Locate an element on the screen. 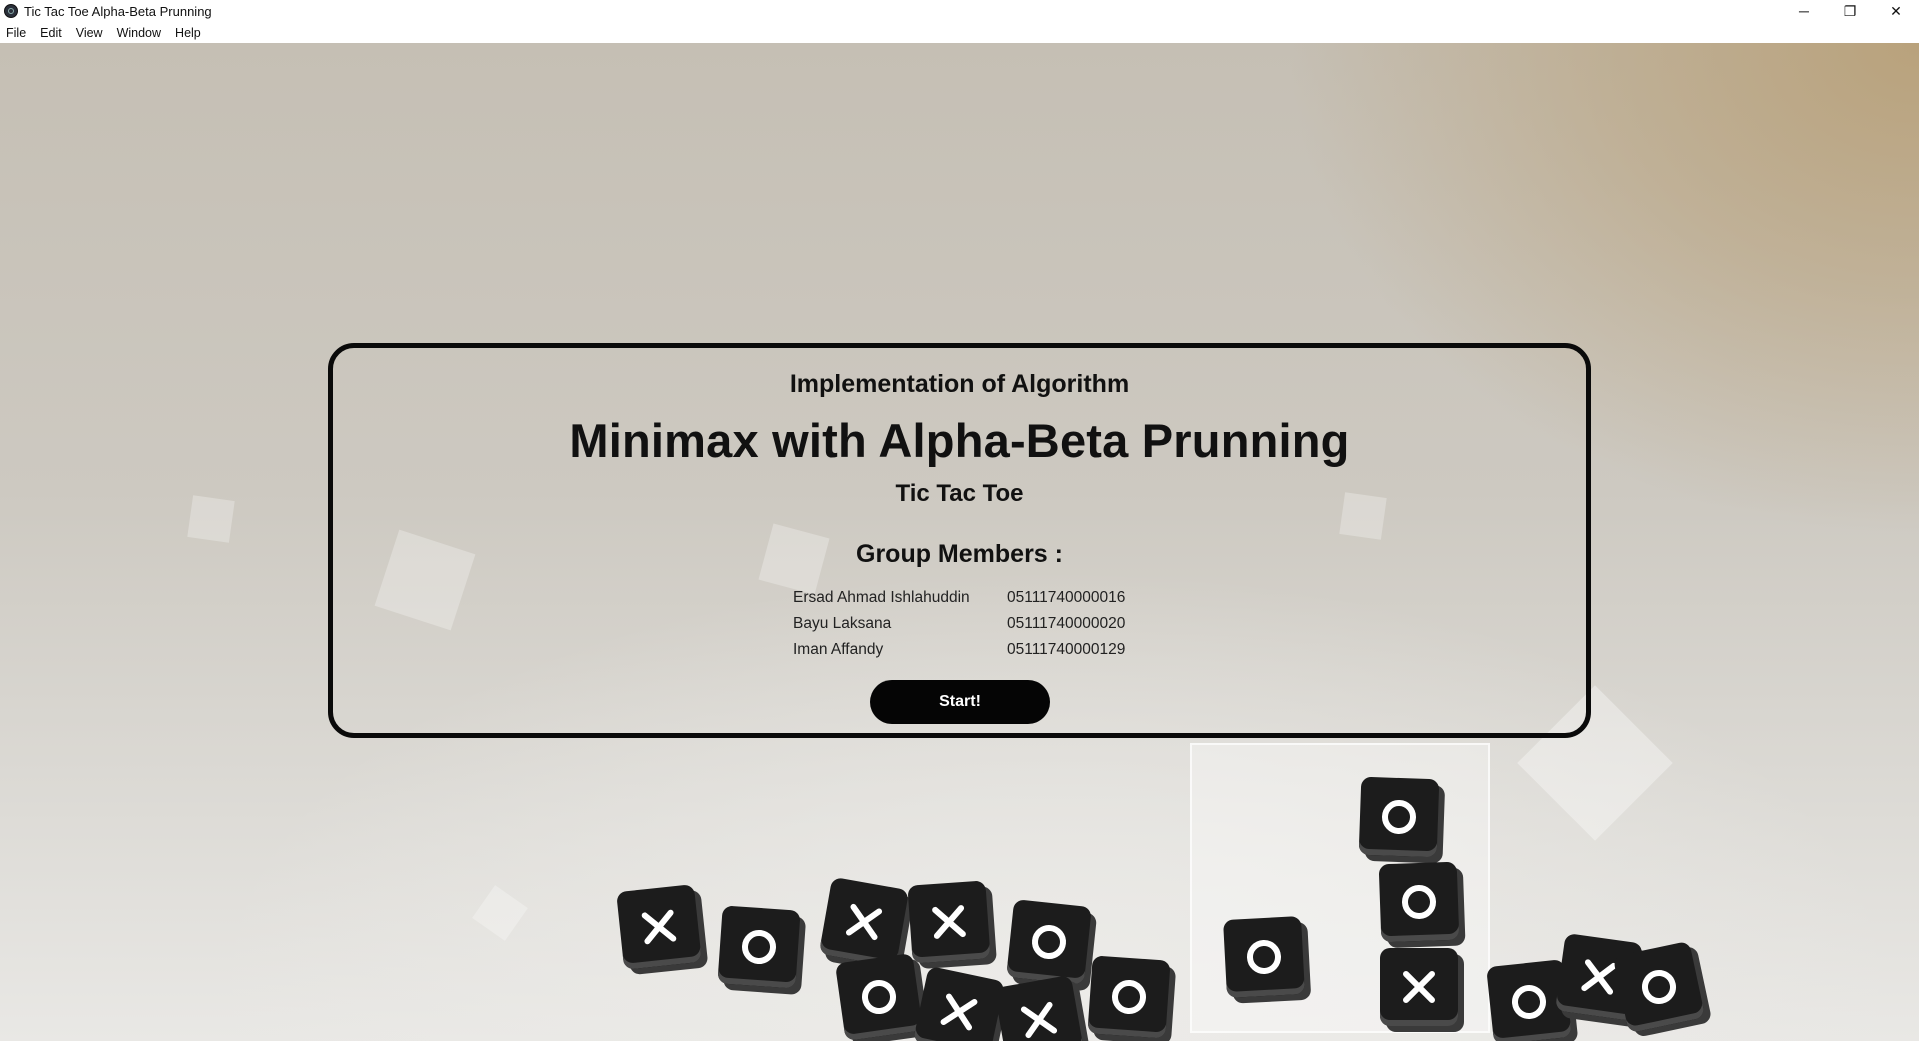  menu-window: Window is located at coordinates (139, 33).